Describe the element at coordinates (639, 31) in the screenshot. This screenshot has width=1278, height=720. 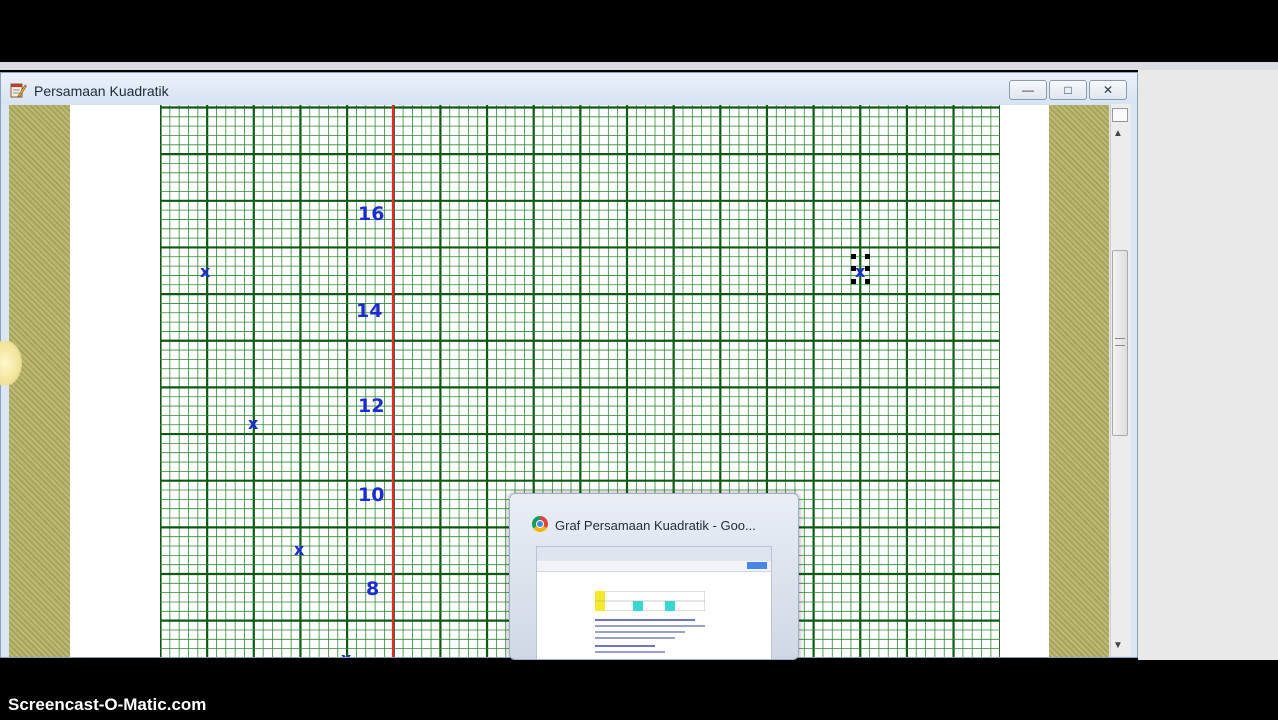
I see `top-black-area` at that location.